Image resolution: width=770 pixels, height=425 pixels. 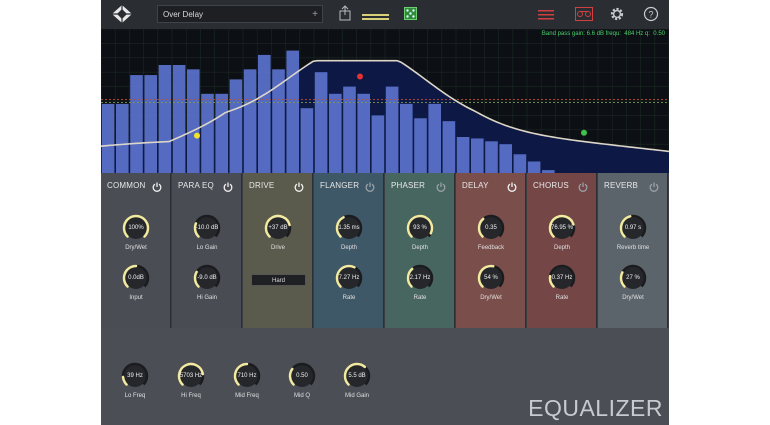 I want to click on eq-mid-q-value: 0.50, so click(x=302, y=376).